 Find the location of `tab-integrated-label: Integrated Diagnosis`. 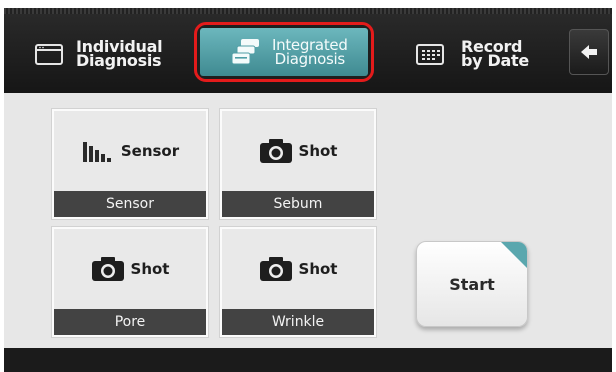

tab-integrated-label: Integrated Diagnosis is located at coordinates (310, 52).